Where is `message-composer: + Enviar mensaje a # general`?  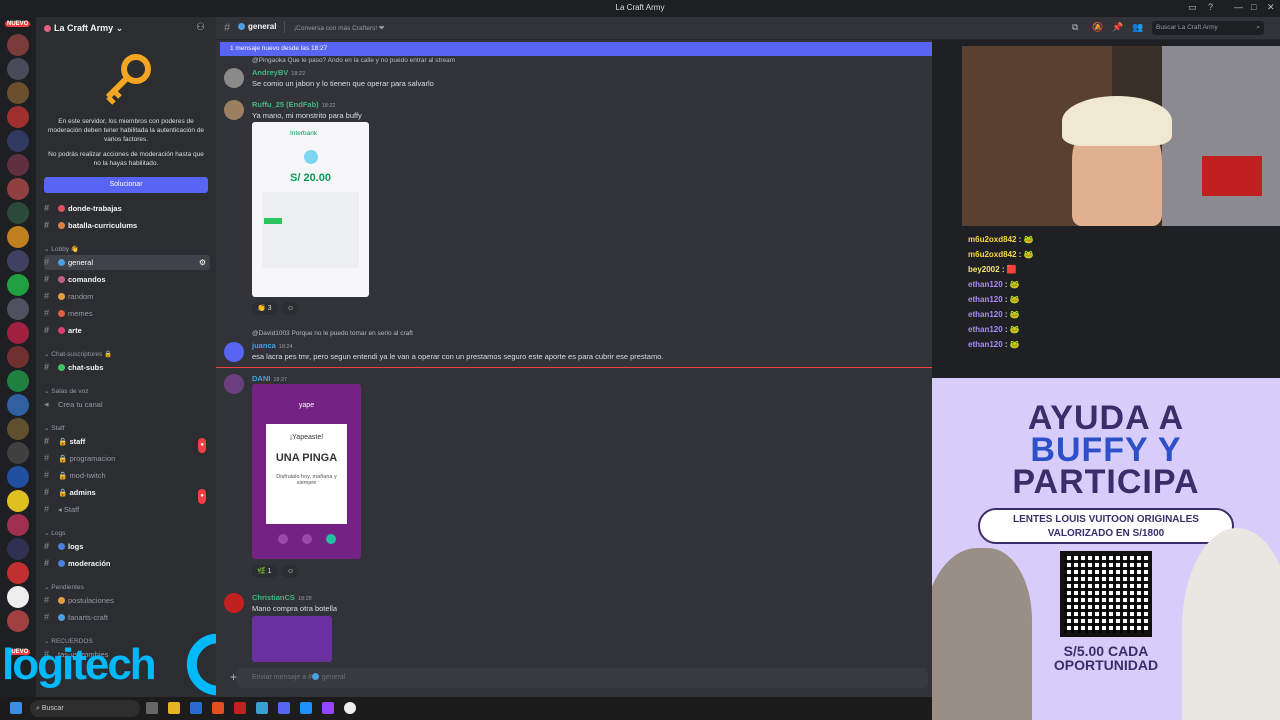 message-composer: + Enviar mensaje a # general is located at coordinates (579, 678).